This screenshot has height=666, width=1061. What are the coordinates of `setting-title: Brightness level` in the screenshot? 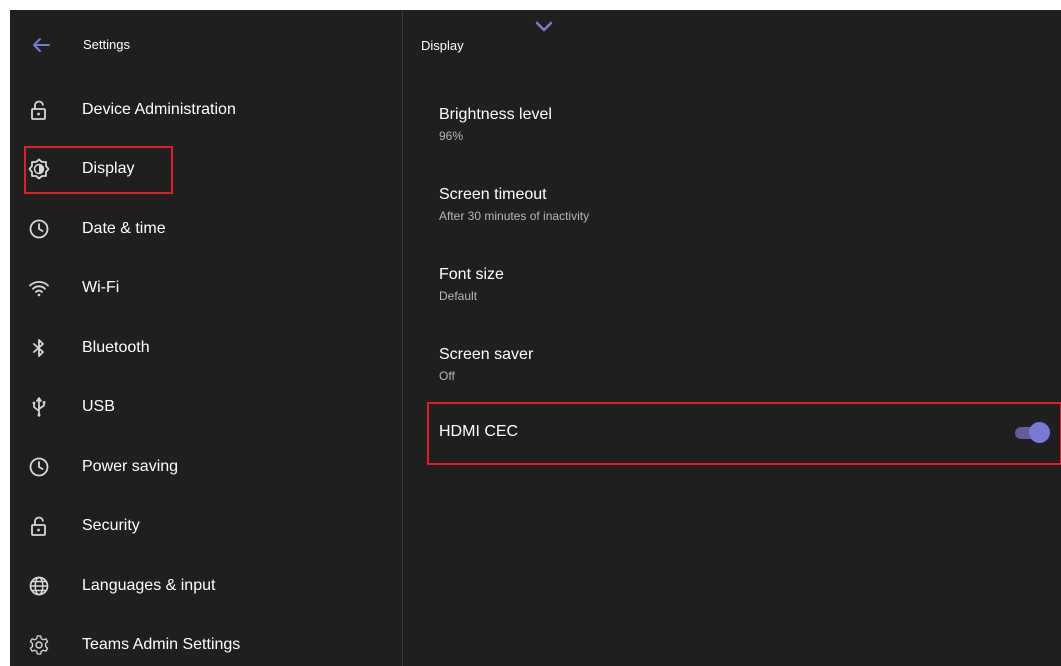 It's located at (495, 114).